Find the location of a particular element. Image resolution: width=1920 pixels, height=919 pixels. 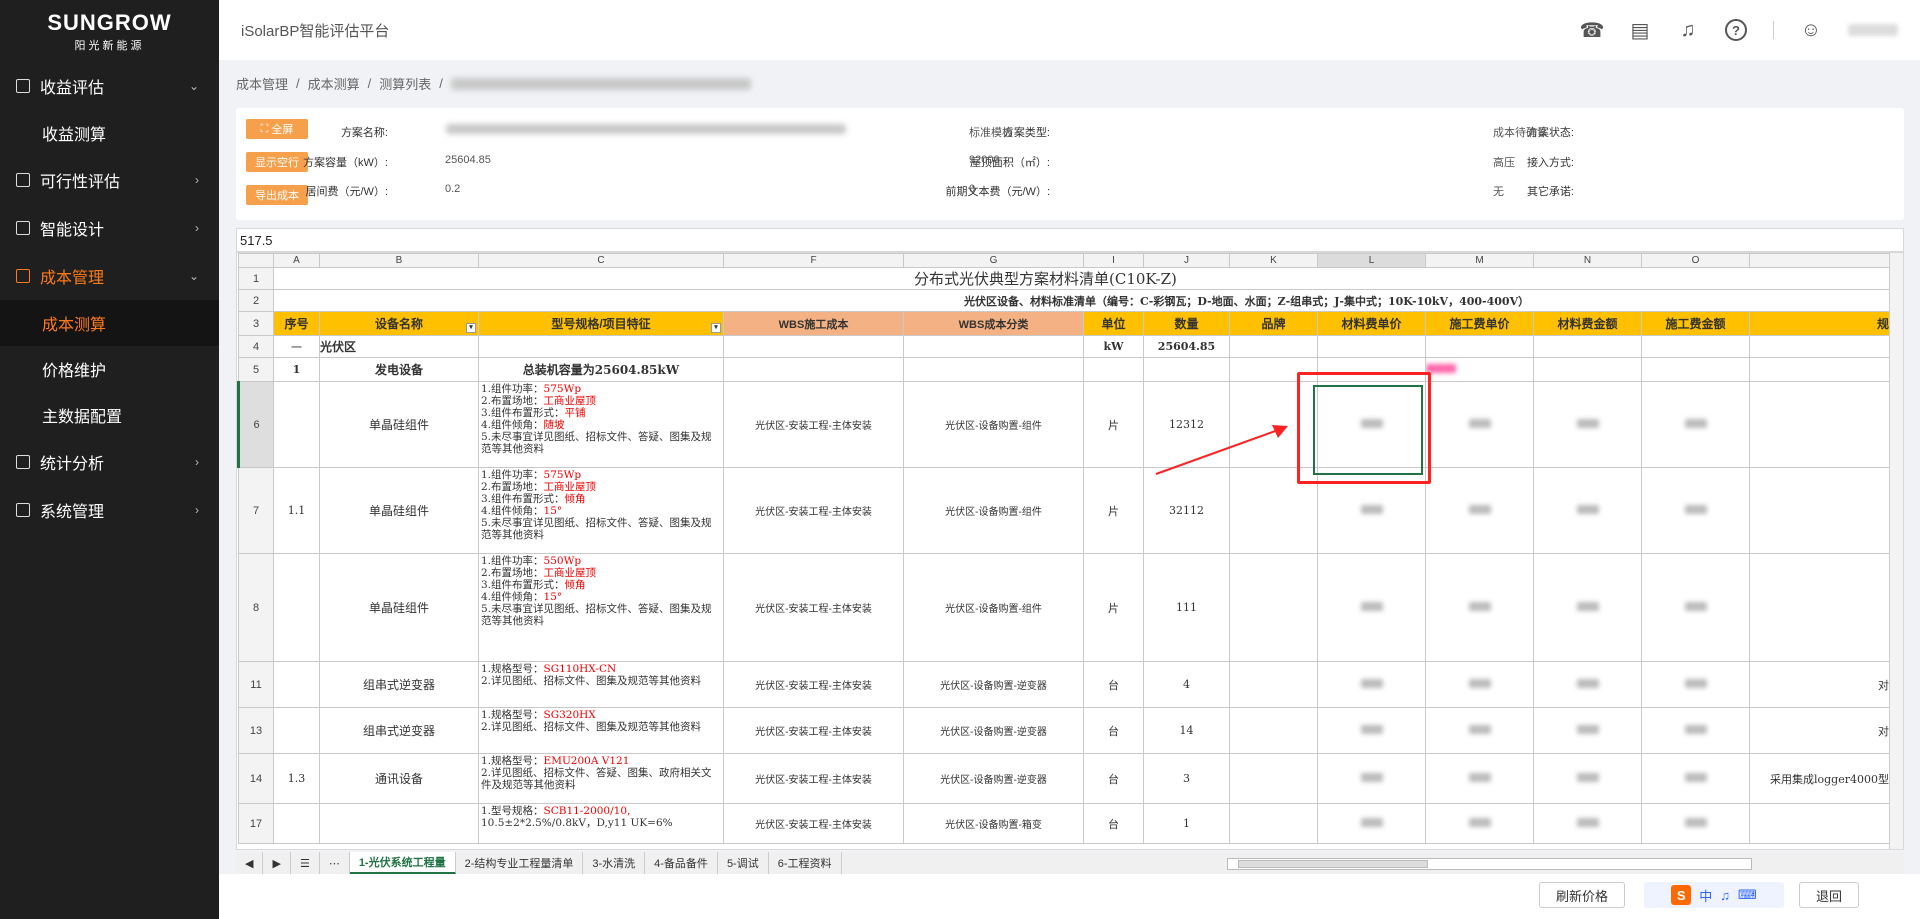

col-header: C is located at coordinates (601, 260).